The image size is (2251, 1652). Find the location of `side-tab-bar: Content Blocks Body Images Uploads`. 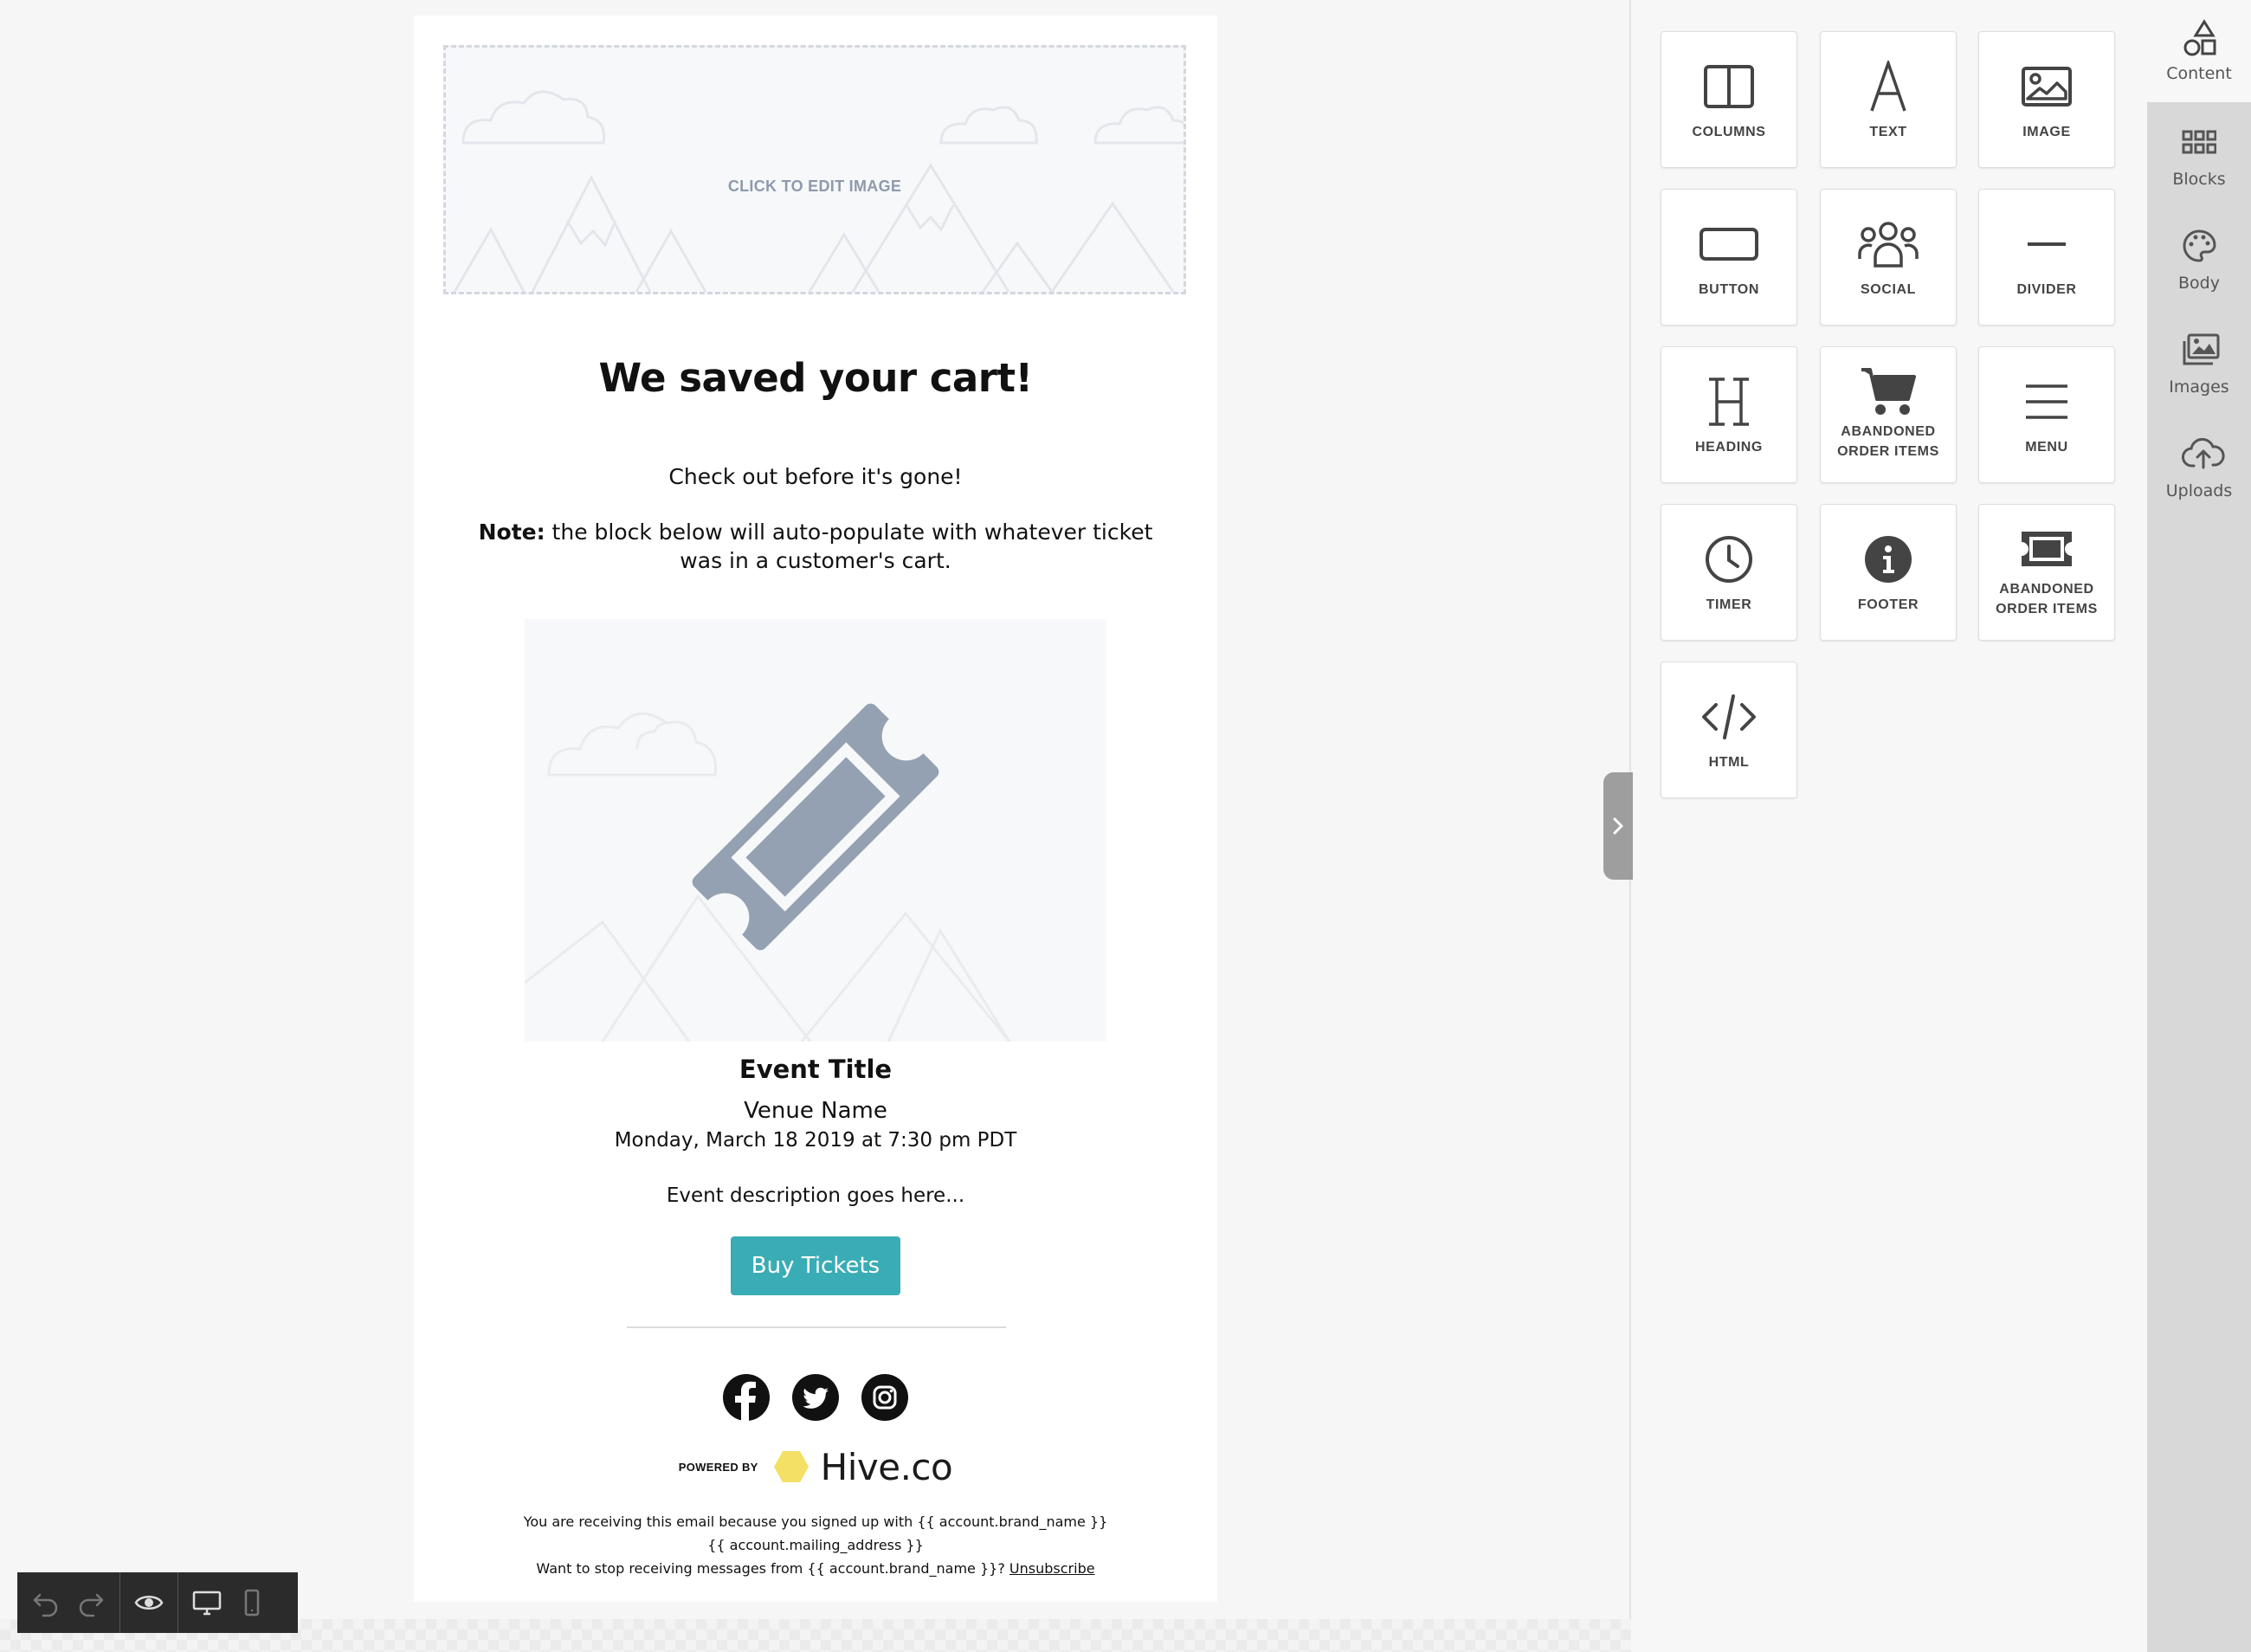

side-tab-bar: Content Blocks Body Images Uploads is located at coordinates (2199, 826).